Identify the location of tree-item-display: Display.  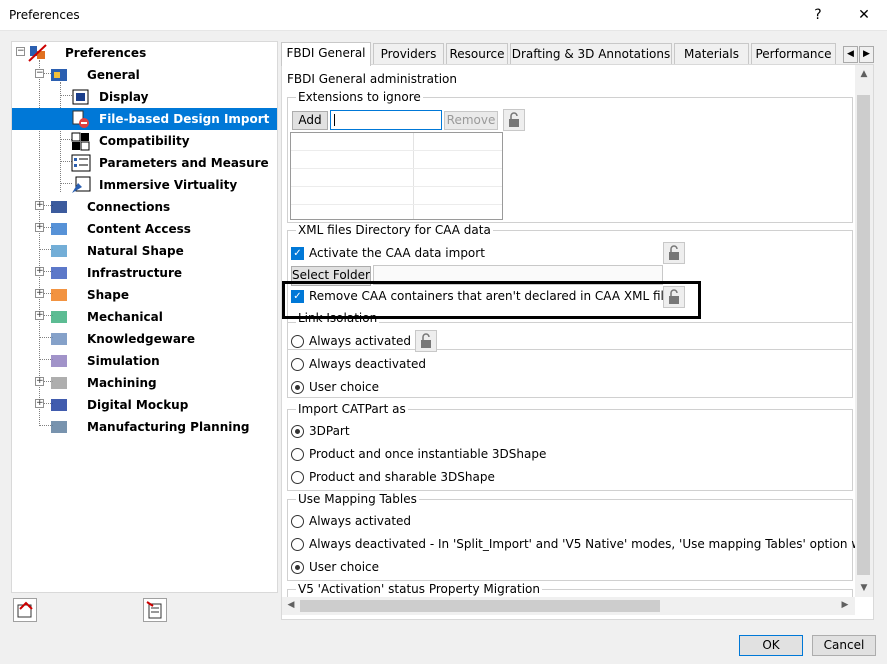
(110, 97).